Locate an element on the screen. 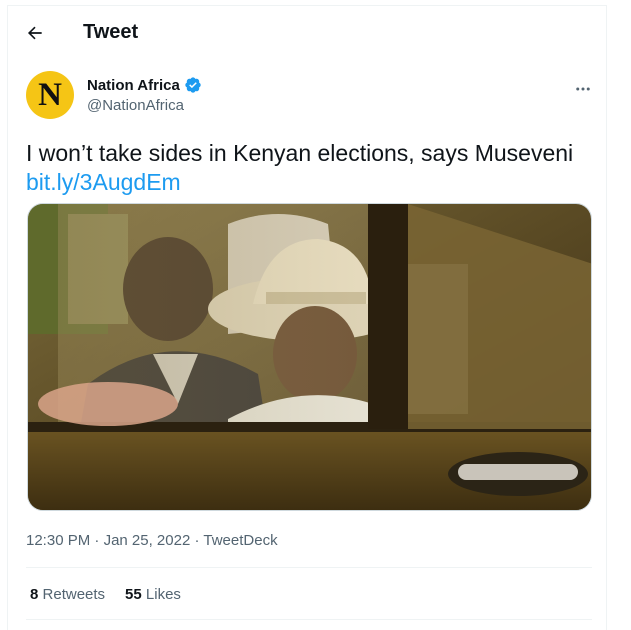 The height and width of the screenshot is (630, 631). engagement-stats: 8 Retweets 55 Likes is located at coordinates (105, 594).